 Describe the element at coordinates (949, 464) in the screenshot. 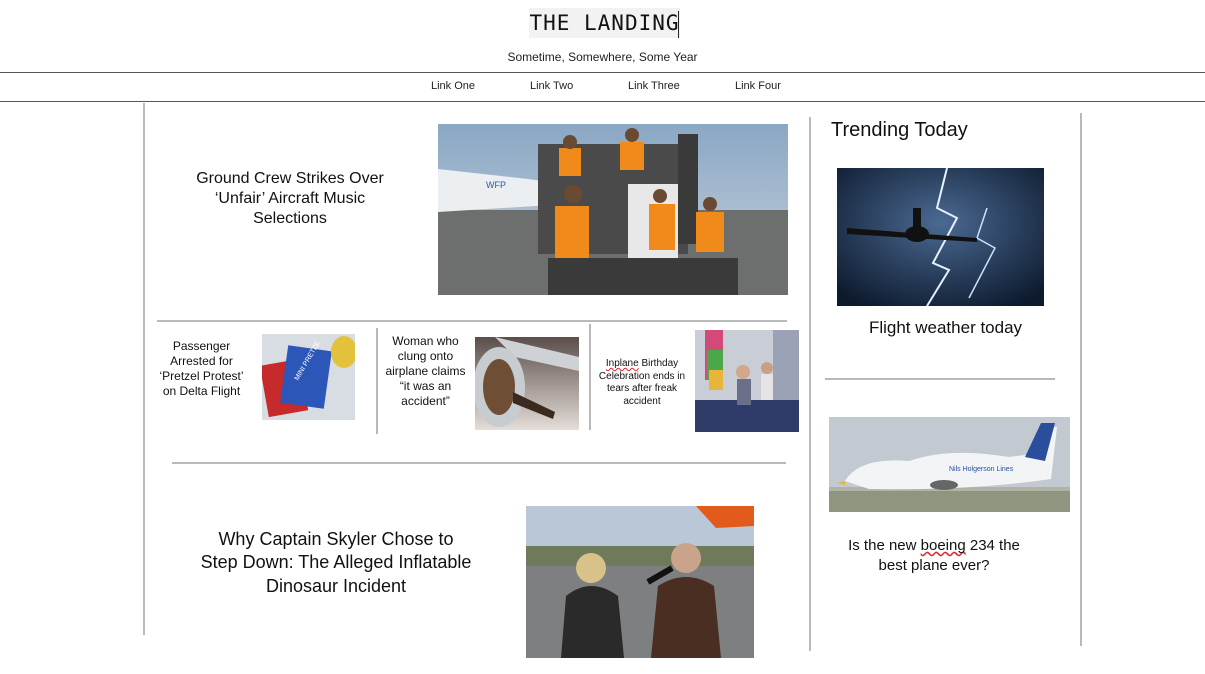

I see `beluga-plane-image: Nils Holgerson Lines` at that location.